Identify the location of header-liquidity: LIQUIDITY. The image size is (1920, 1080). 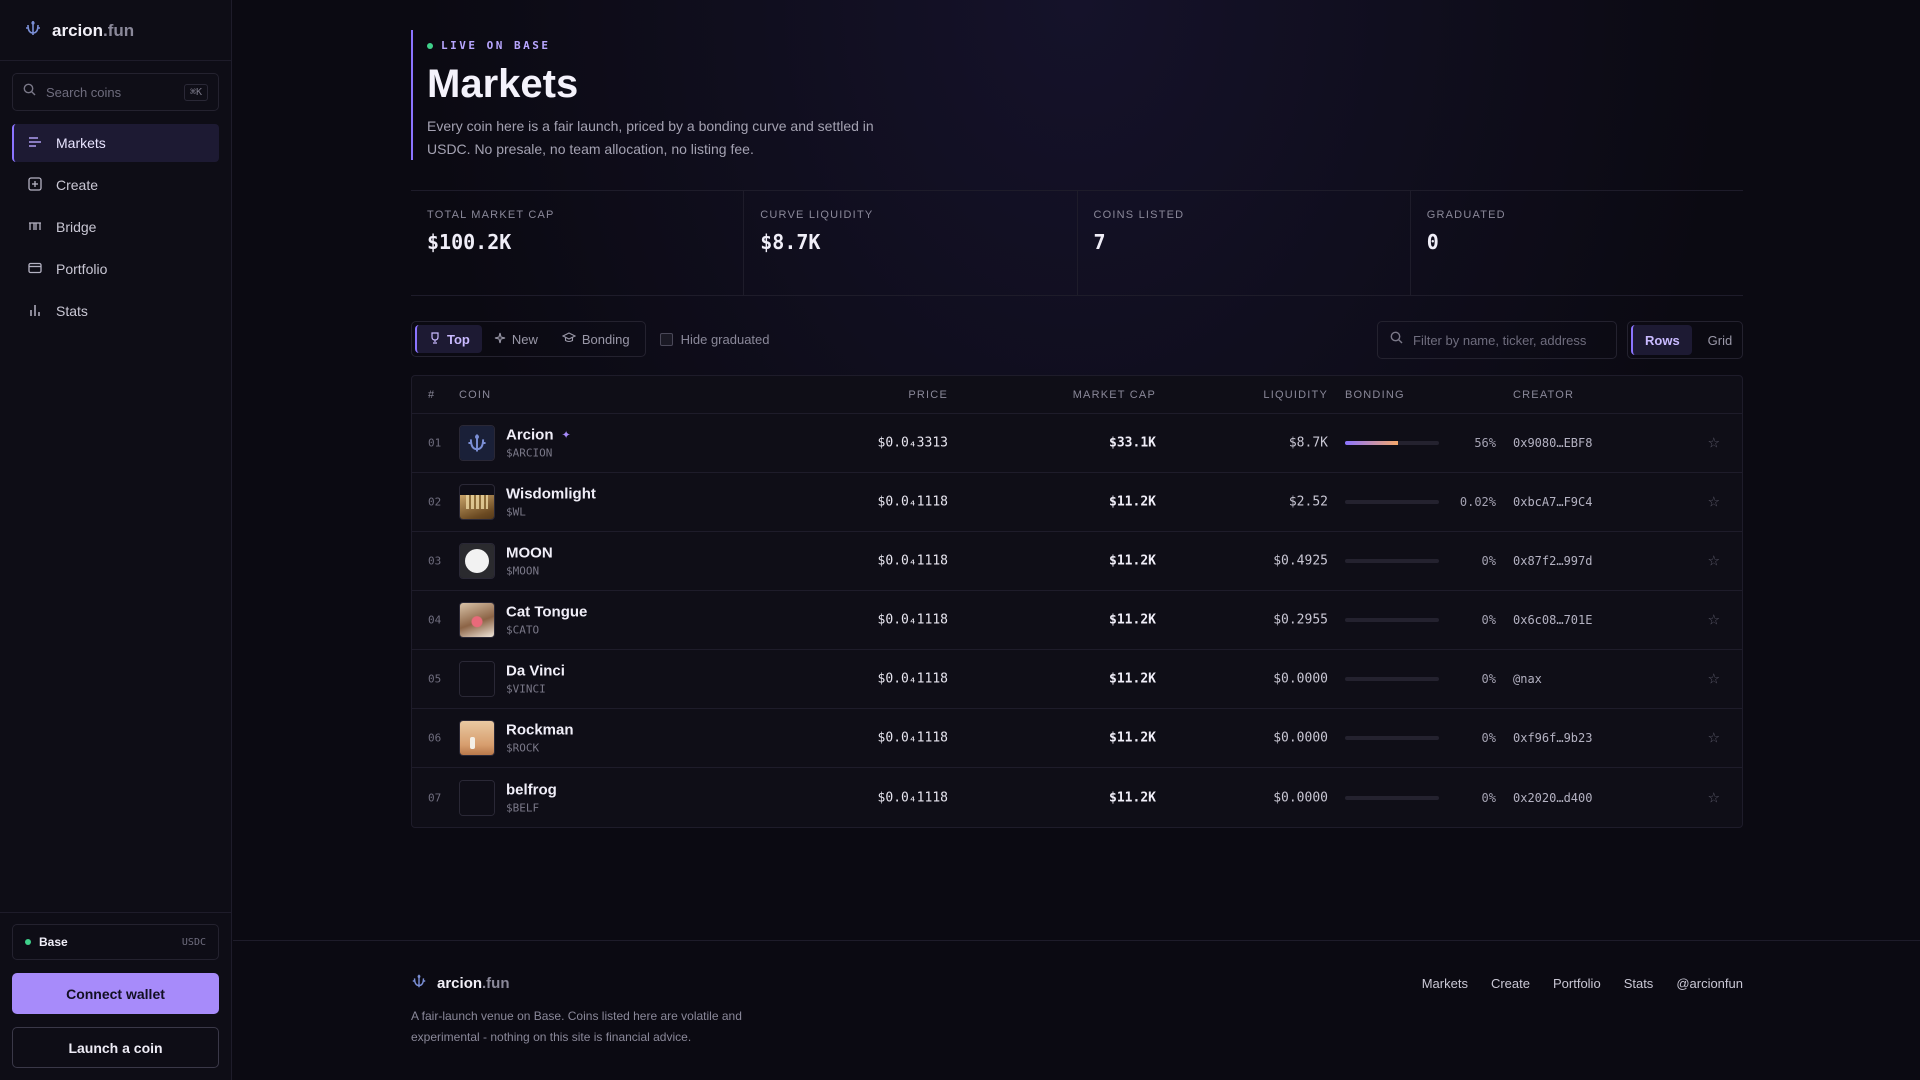
(1295, 395).